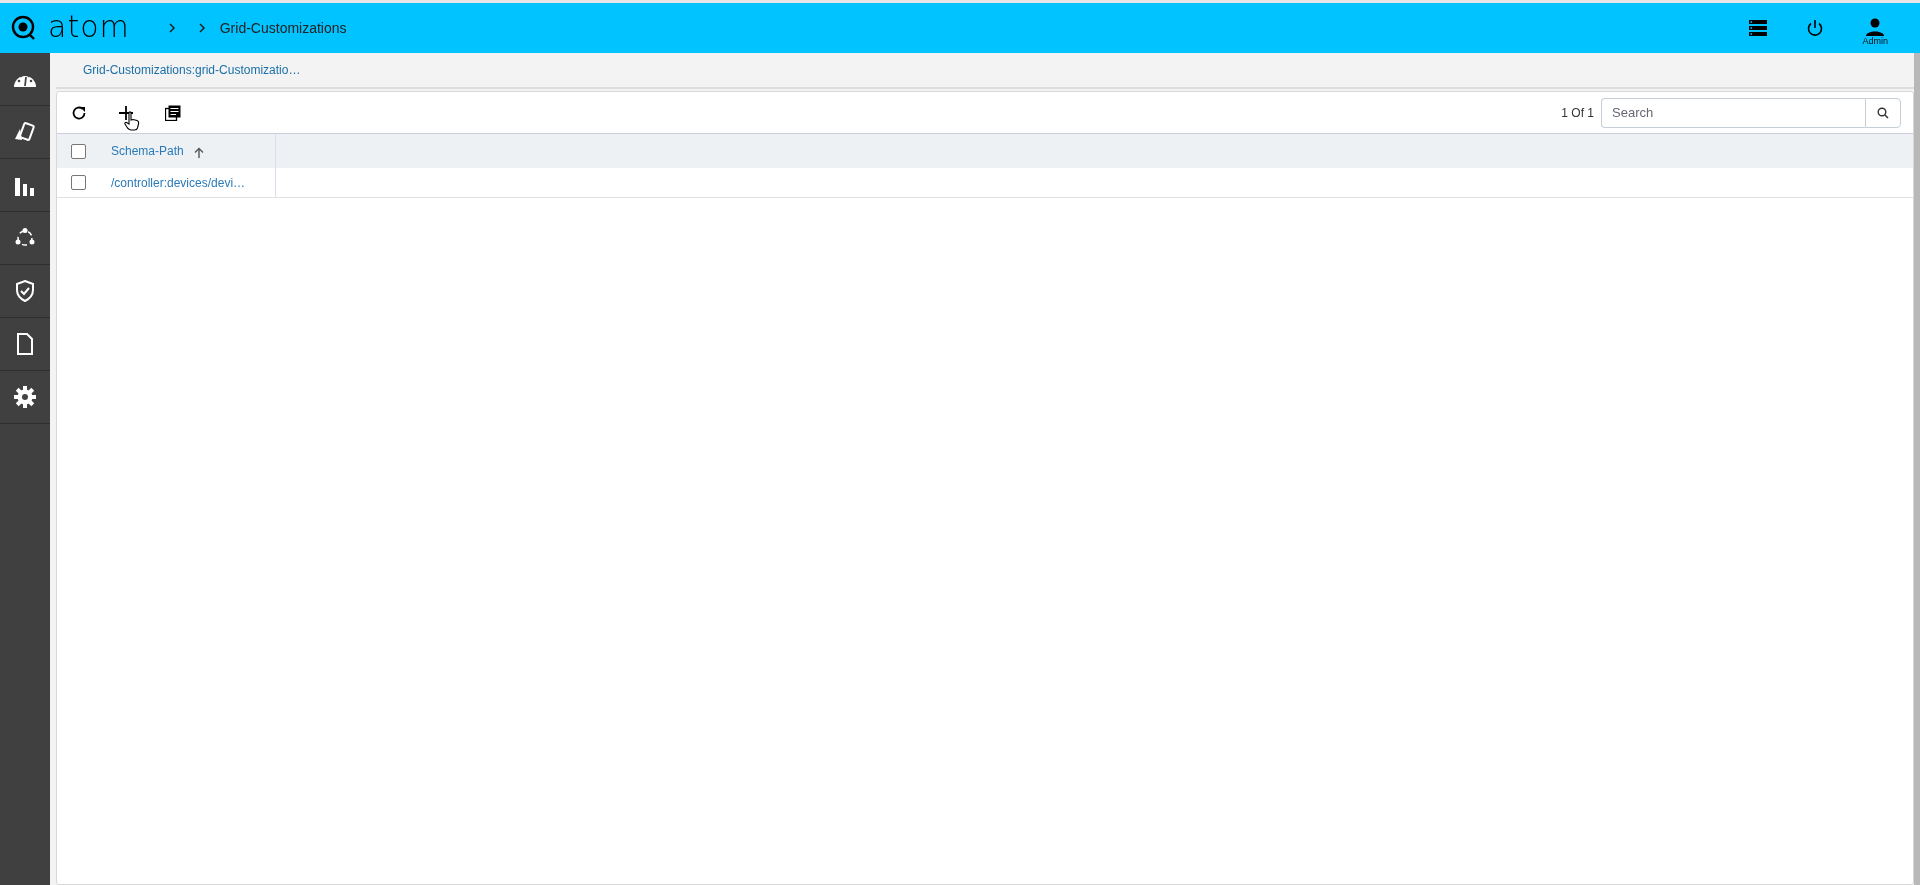 The image size is (1920, 885). What do you see at coordinates (283, 28) in the screenshot?
I see `breadcrumb-item: Grid-Customizations` at bounding box center [283, 28].